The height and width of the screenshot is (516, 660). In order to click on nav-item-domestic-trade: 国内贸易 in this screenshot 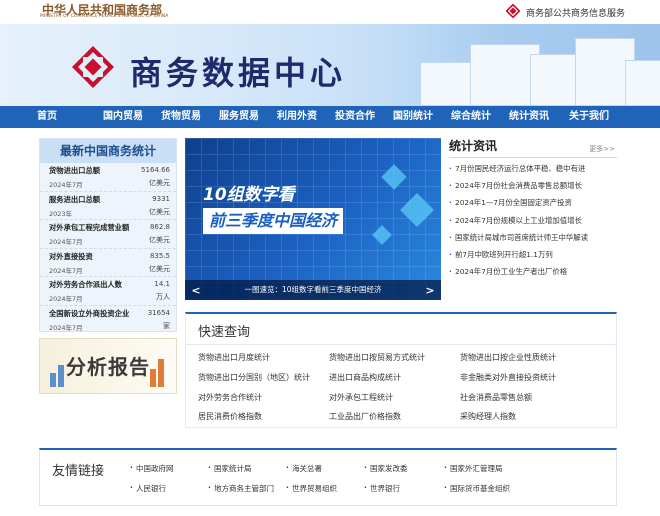, I will do `click(123, 117)`.